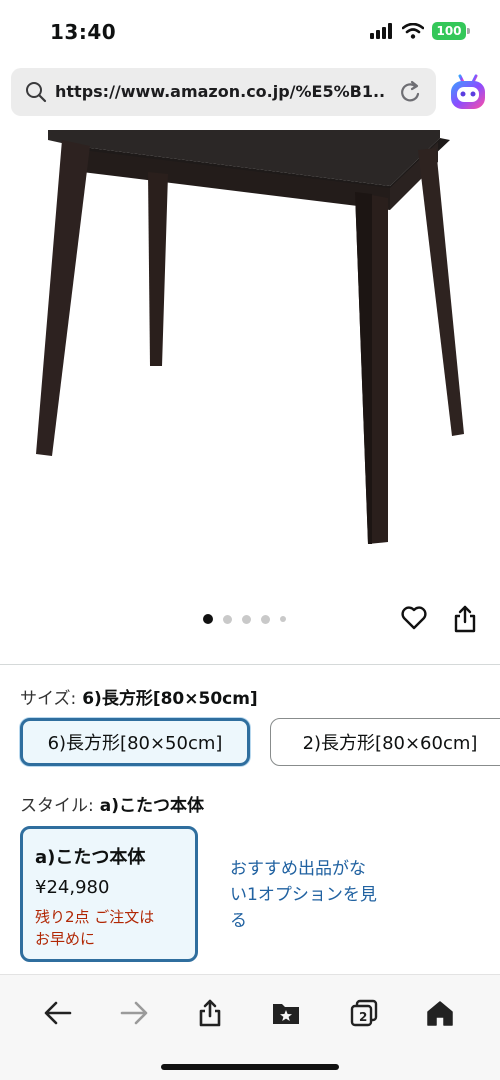 The width and height of the screenshot is (500, 1080). Describe the element at coordinates (95, 917) in the screenshot. I see `stock-warning-line: 残り2点 ご注文は` at that location.